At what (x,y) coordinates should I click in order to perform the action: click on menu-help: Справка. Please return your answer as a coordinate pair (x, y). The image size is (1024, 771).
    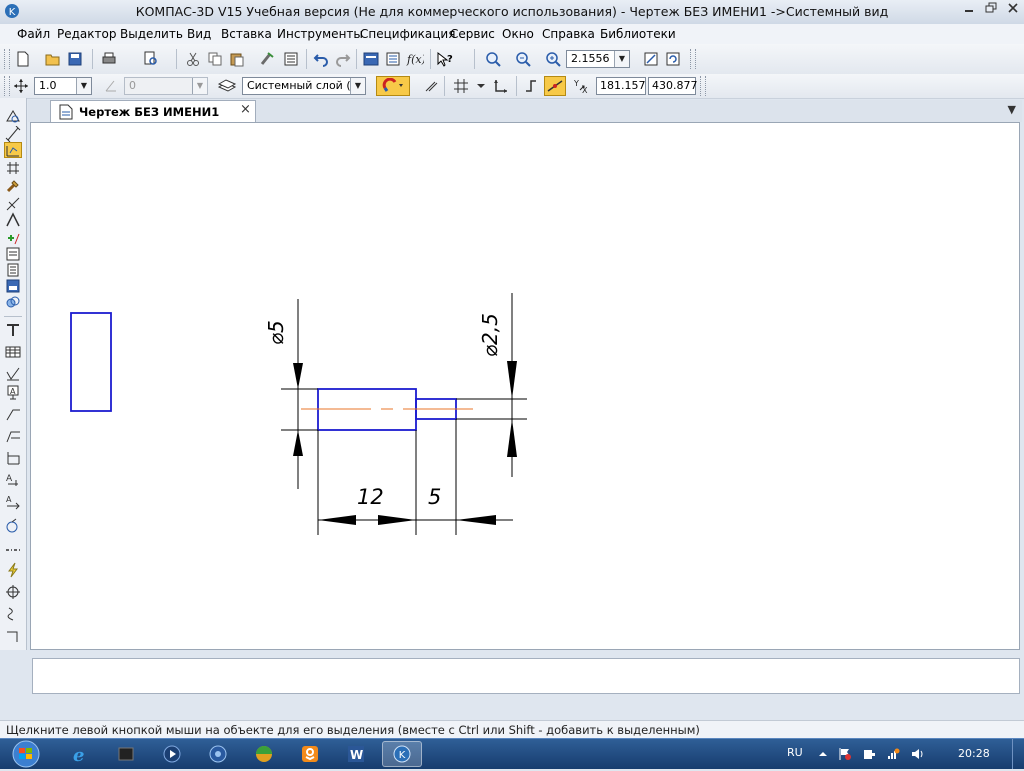
    Looking at the image, I should click on (568, 34).